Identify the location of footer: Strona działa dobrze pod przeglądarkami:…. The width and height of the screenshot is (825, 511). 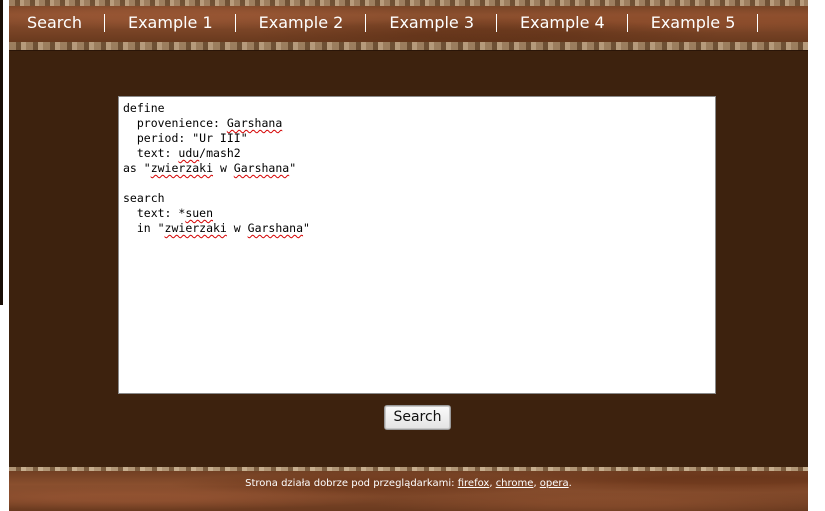
(408, 489).